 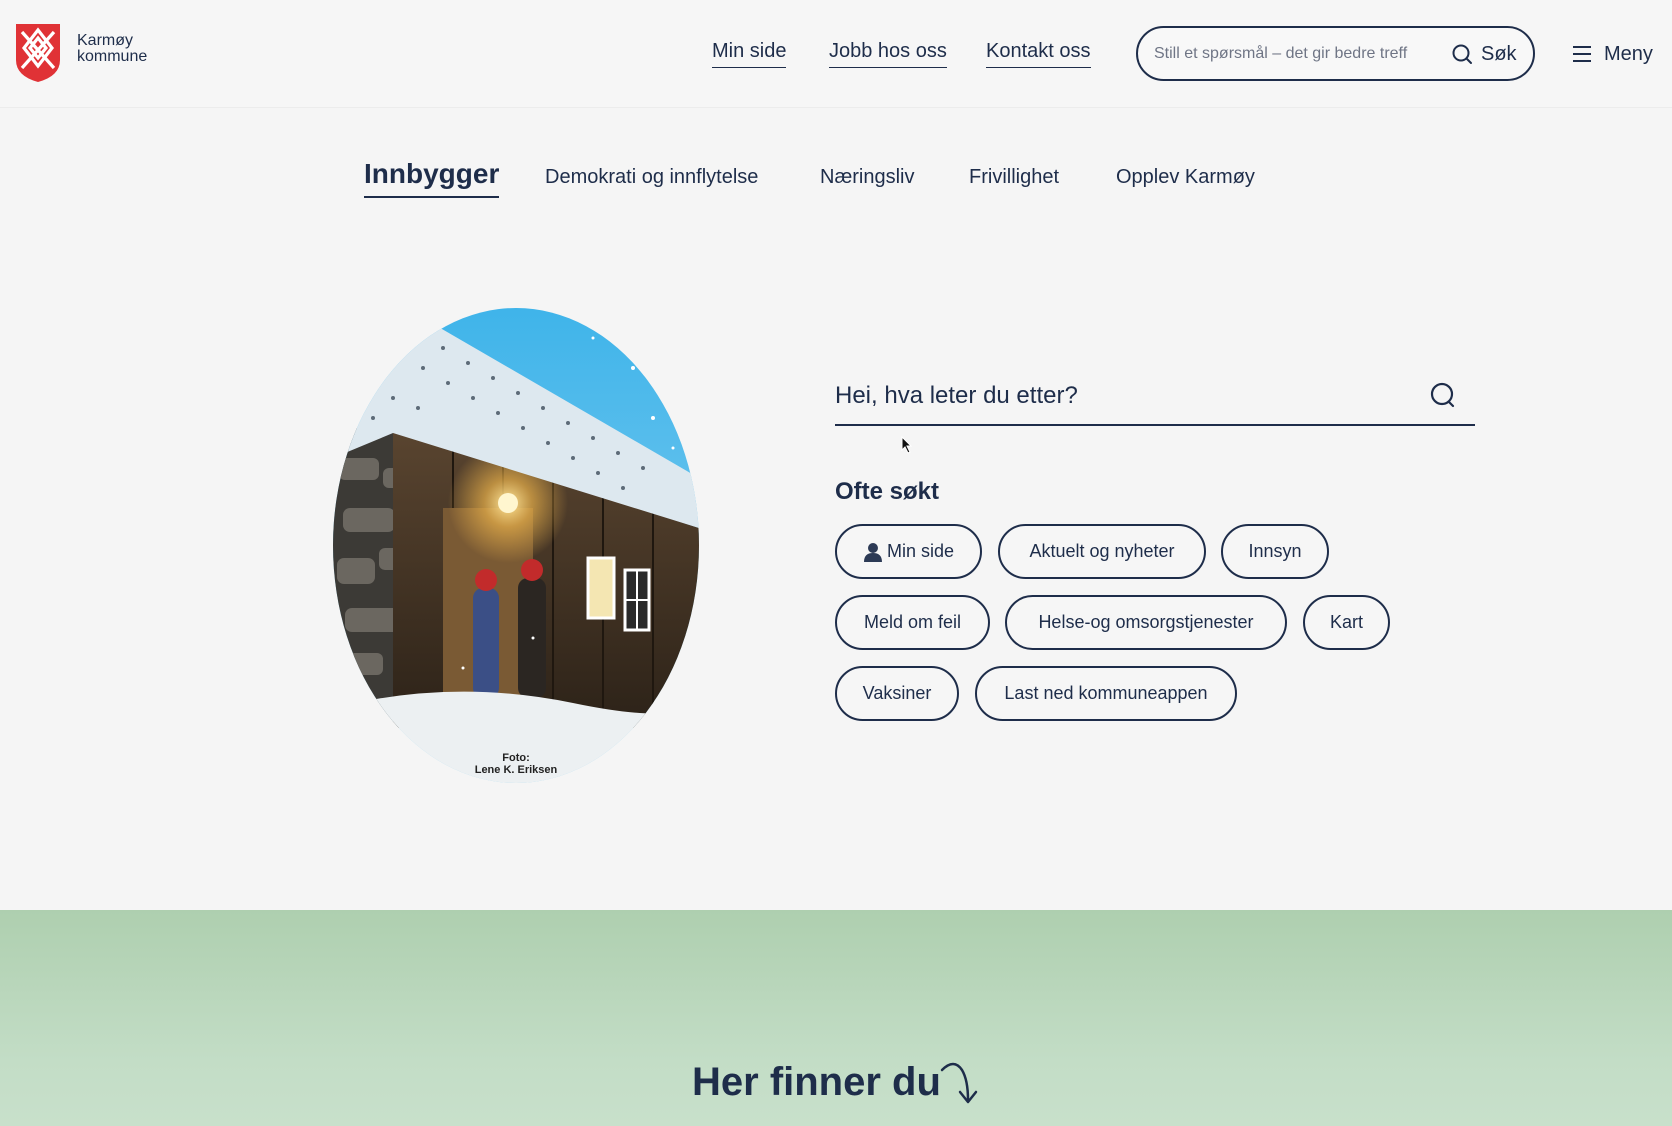 I want to click on chip-label: Meld om feil, so click(x=912, y=622).